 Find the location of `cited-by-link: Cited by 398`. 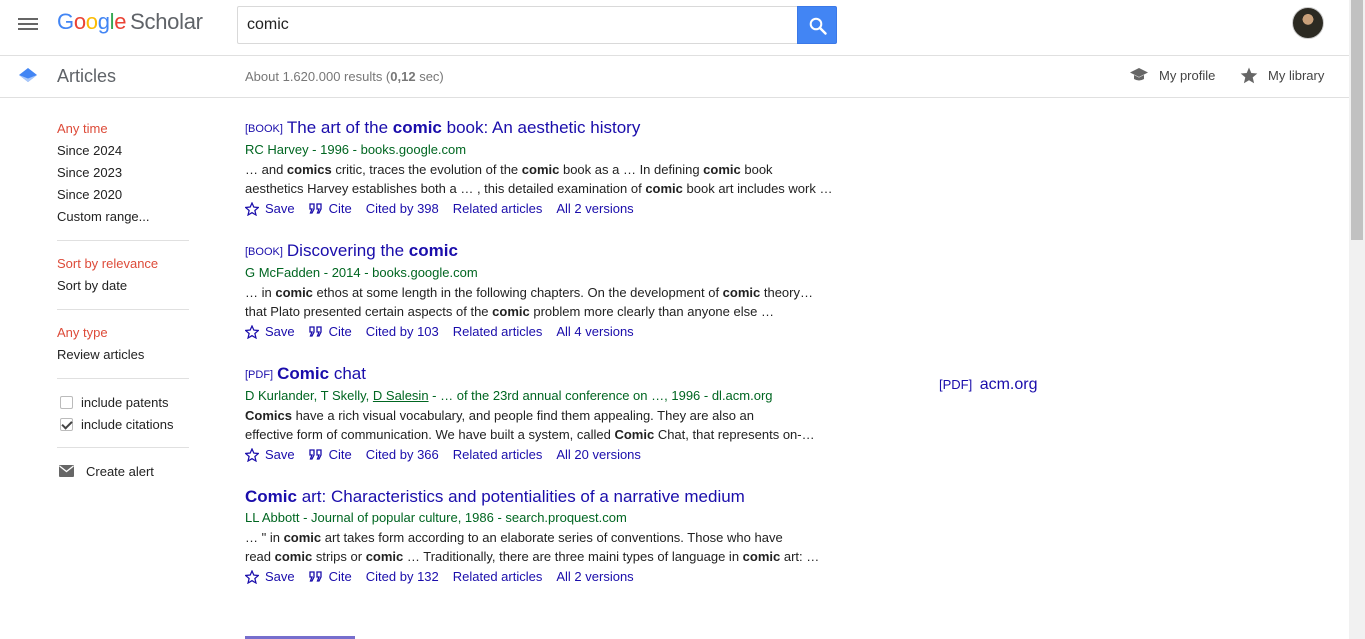

cited-by-link: Cited by 398 is located at coordinates (402, 209).